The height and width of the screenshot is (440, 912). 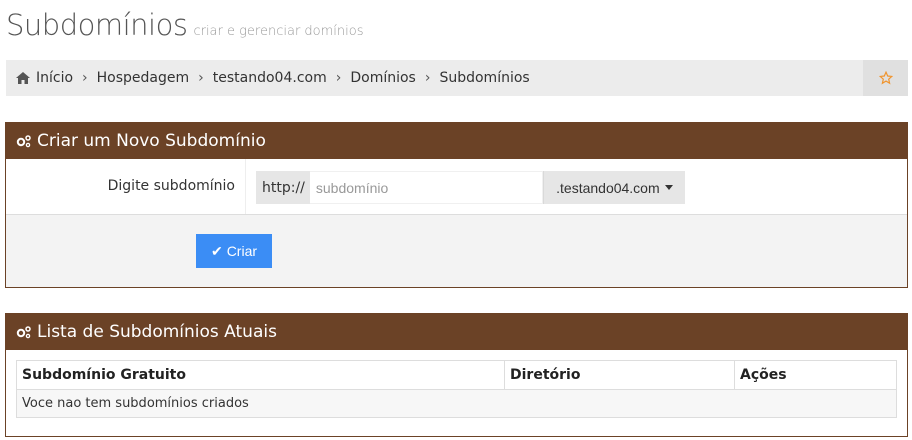 What do you see at coordinates (270, 78) in the screenshot?
I see `breadcrumb-item-domain: testando04.com` at bounding box center [270, 78].